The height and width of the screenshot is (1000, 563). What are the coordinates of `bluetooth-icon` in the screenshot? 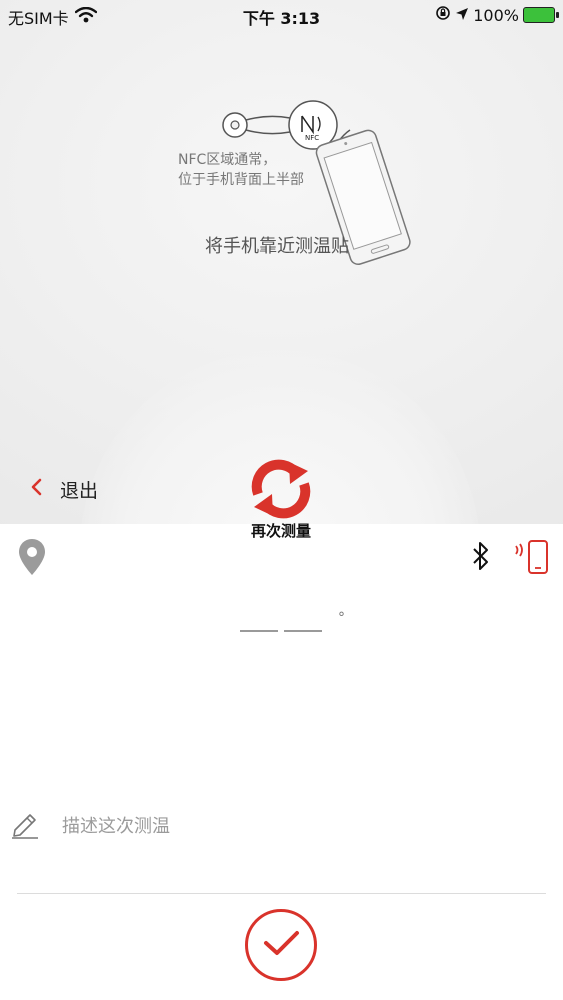 It's located at (481, 558).